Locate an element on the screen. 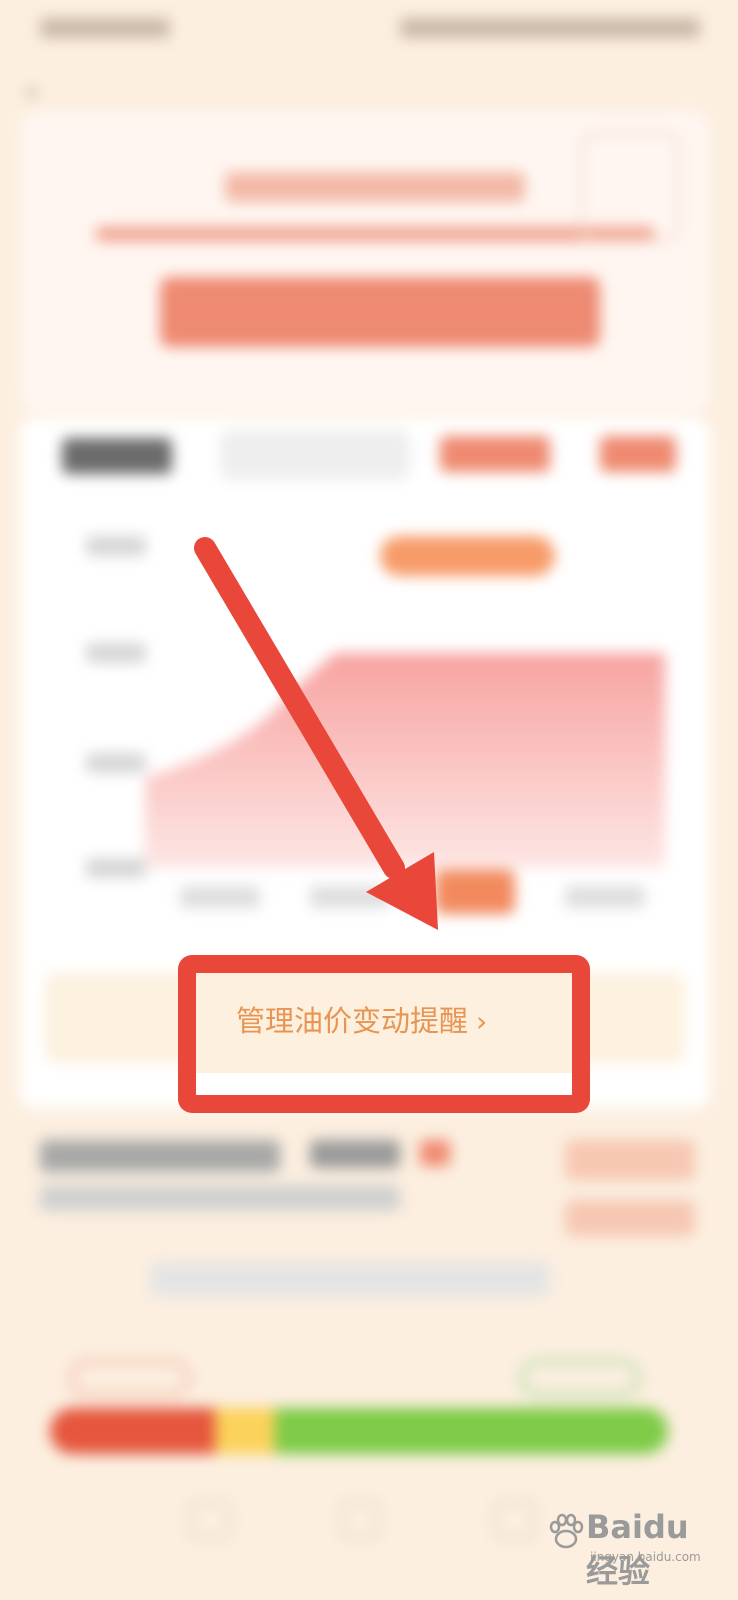  info-subtext-blurred is located at coordinates (220, 1198).